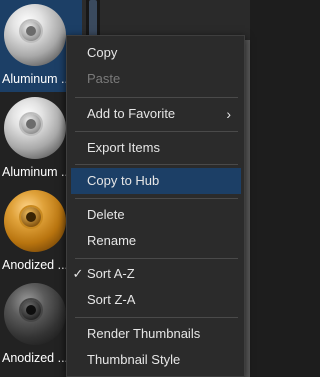 The height and width of the screenshot is (377, 320). I want to click on menu-item-add-to-favorite: Add to Favorite ›, so click(156, 114).